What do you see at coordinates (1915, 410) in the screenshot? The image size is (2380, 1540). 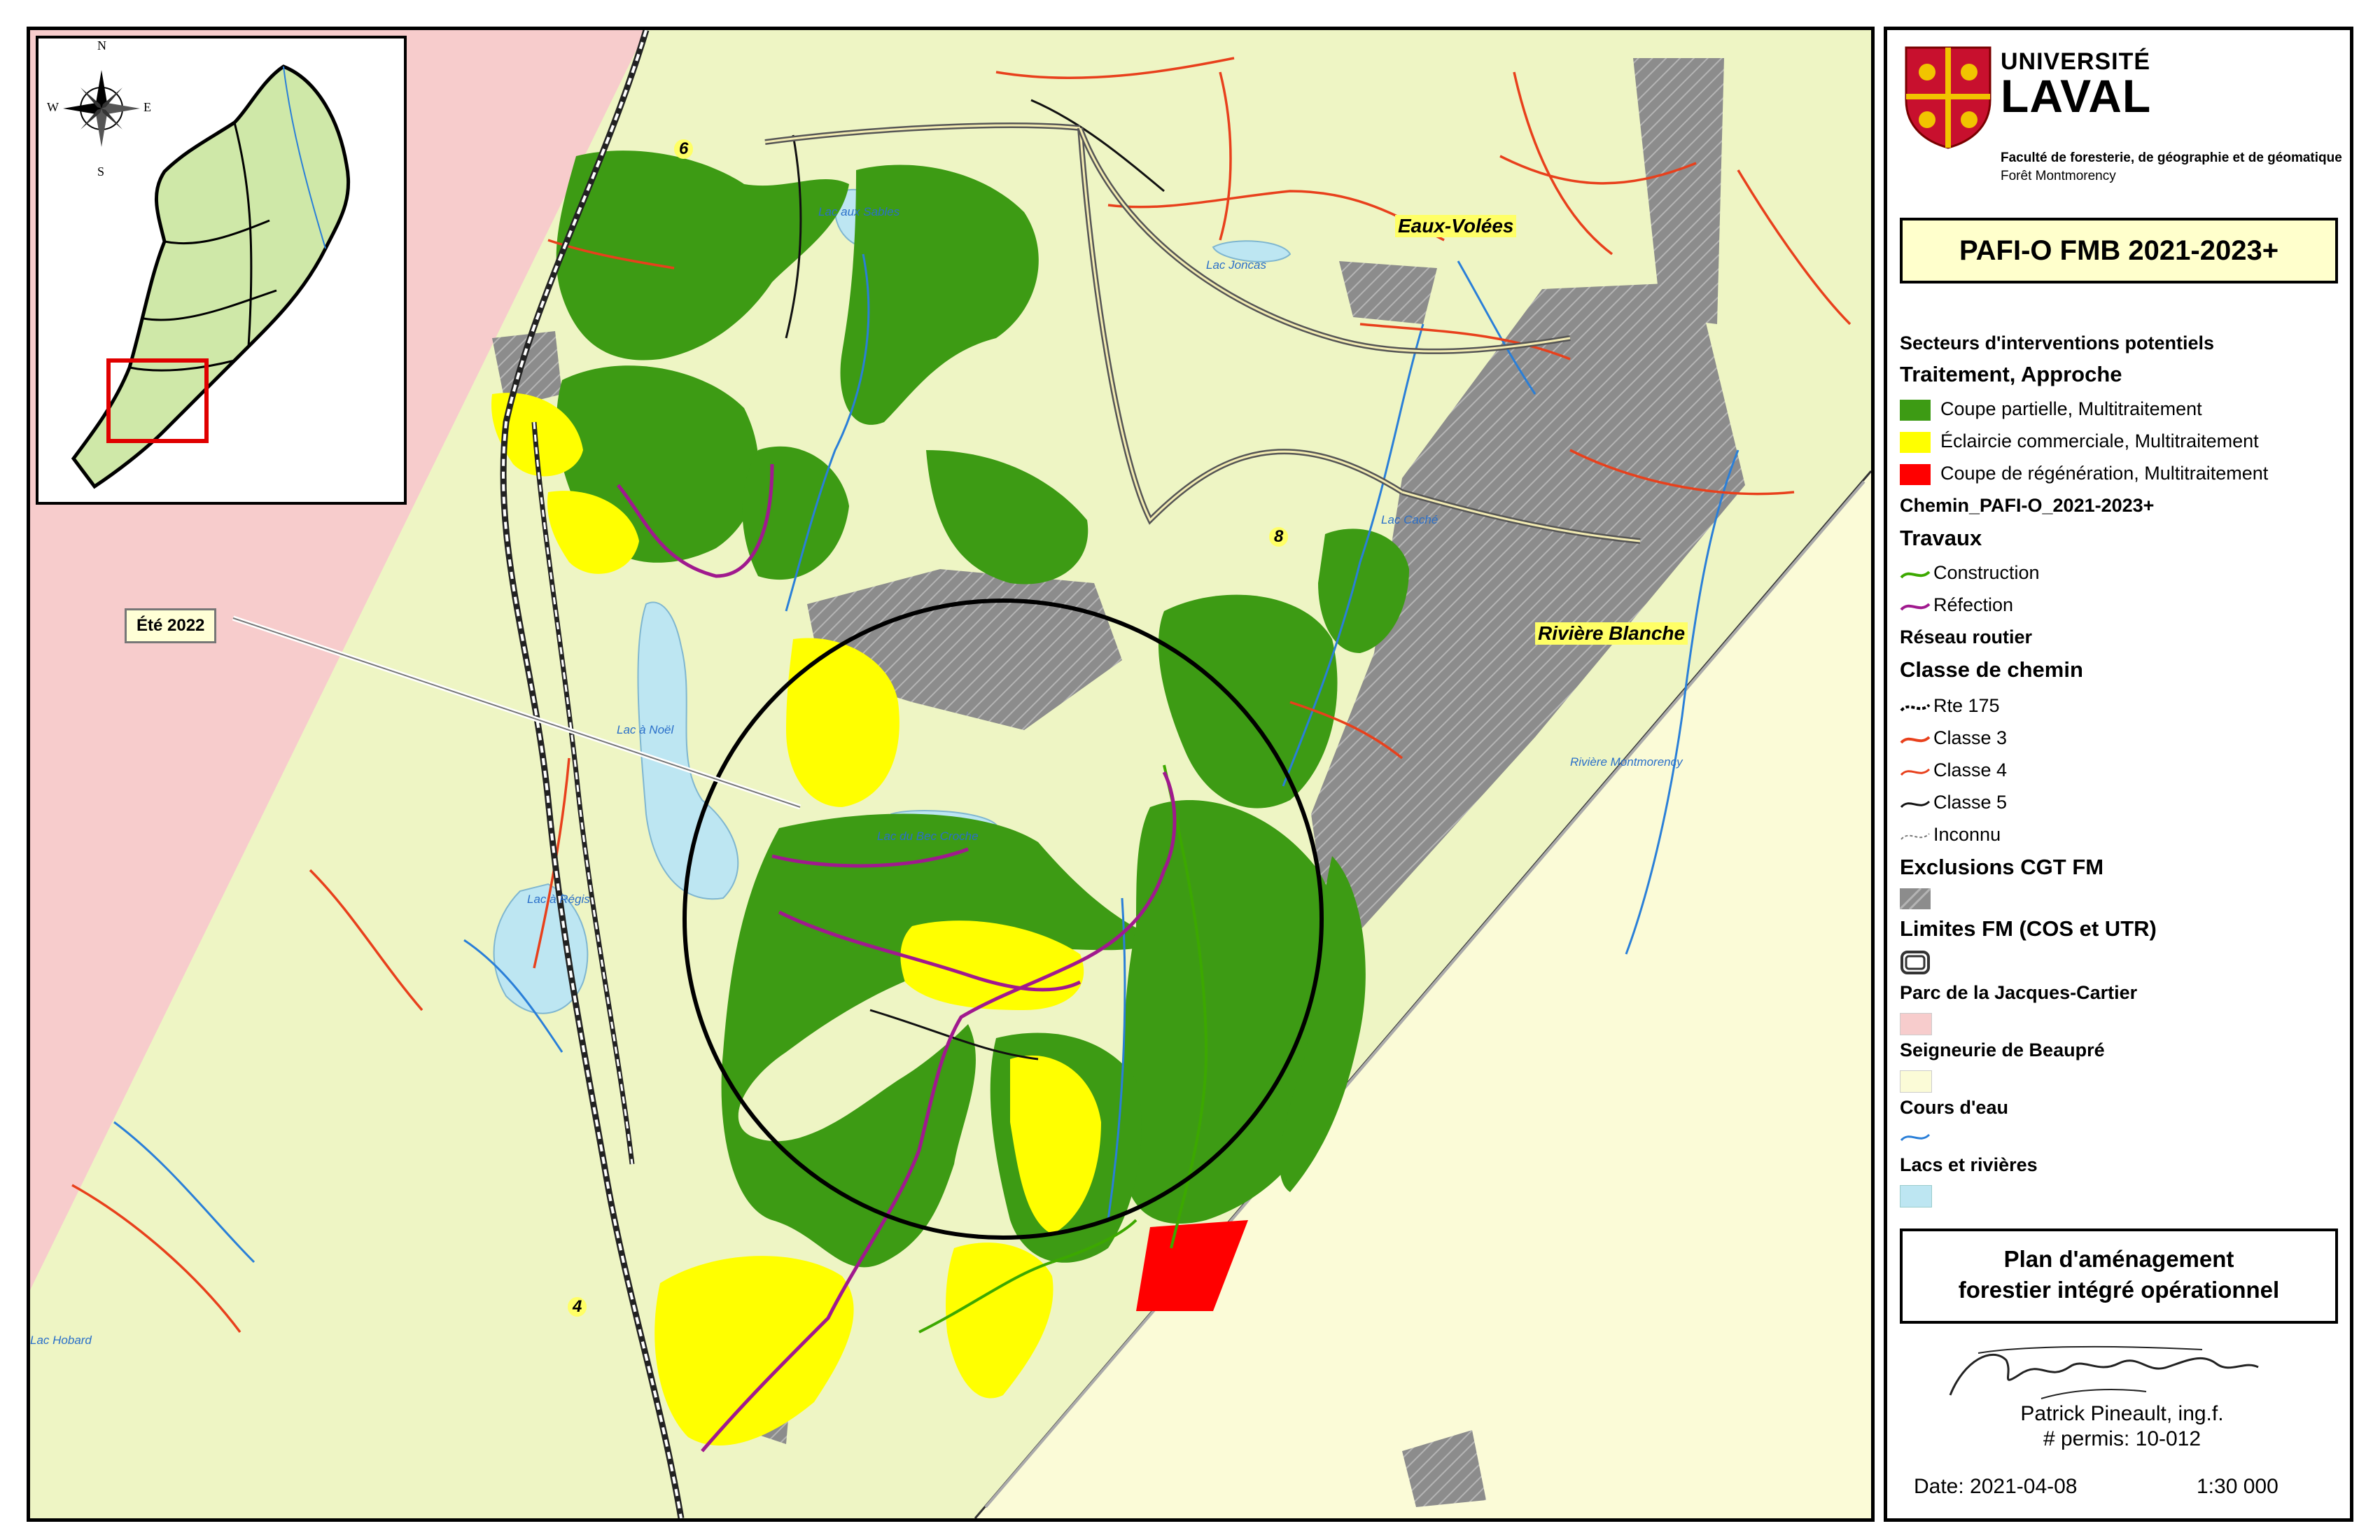 I see `swatch-partial-cut` at bounding box center [1915, 410].